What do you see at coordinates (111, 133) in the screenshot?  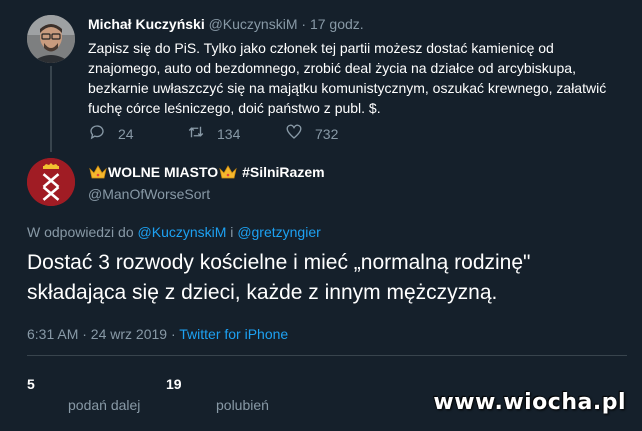 I see `reply-button: 24` at bounding box center [111, 133].